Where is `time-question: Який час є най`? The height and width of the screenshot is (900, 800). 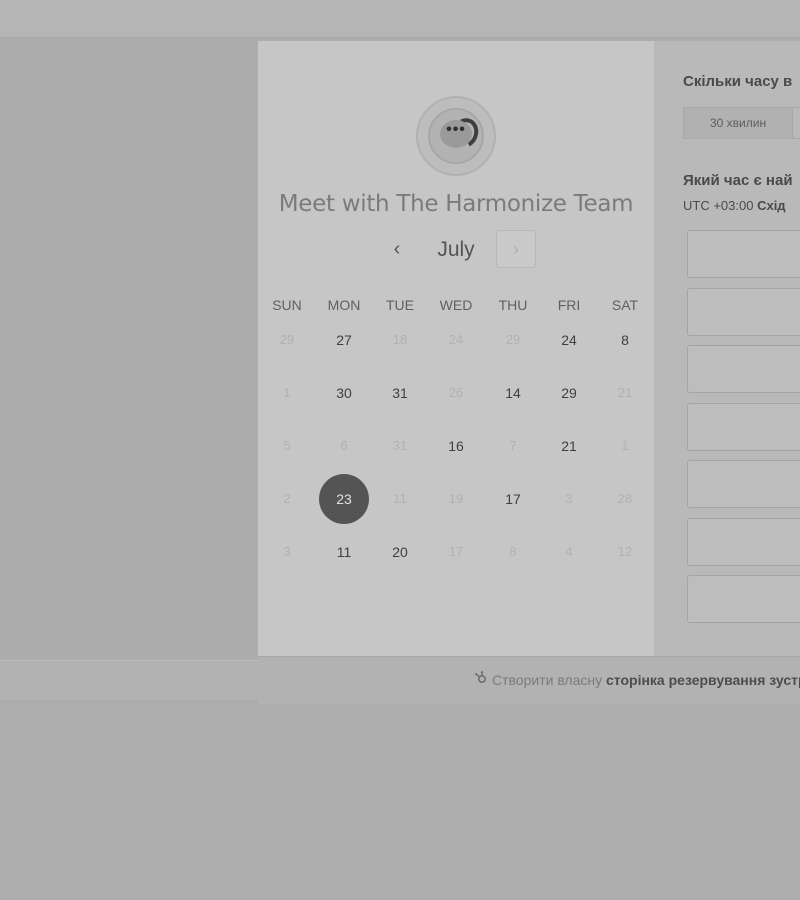 time-question: Який час є най is located at coordinates (738, 180).